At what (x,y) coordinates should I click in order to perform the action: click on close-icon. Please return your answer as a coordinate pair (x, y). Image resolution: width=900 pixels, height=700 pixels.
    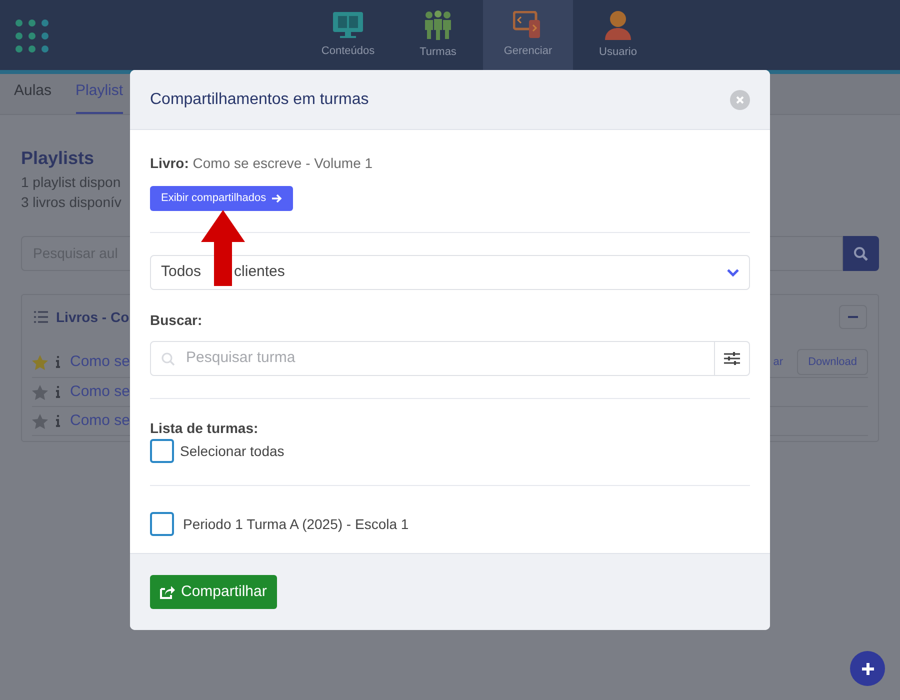
    Looking at the image, I should click on (740, 100).